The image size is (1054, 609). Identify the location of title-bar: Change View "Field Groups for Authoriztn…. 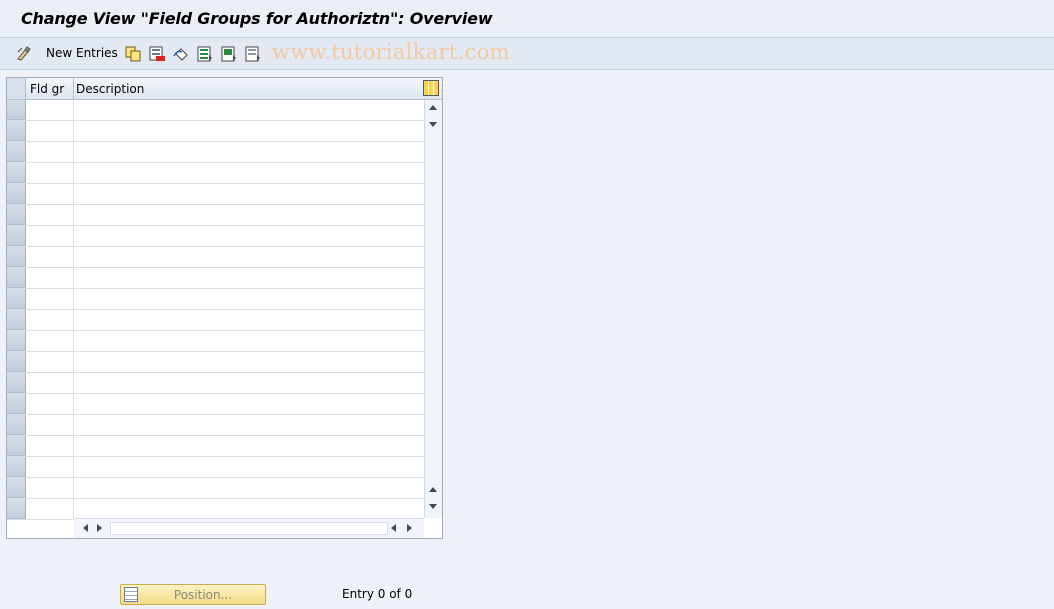
(527, 19).